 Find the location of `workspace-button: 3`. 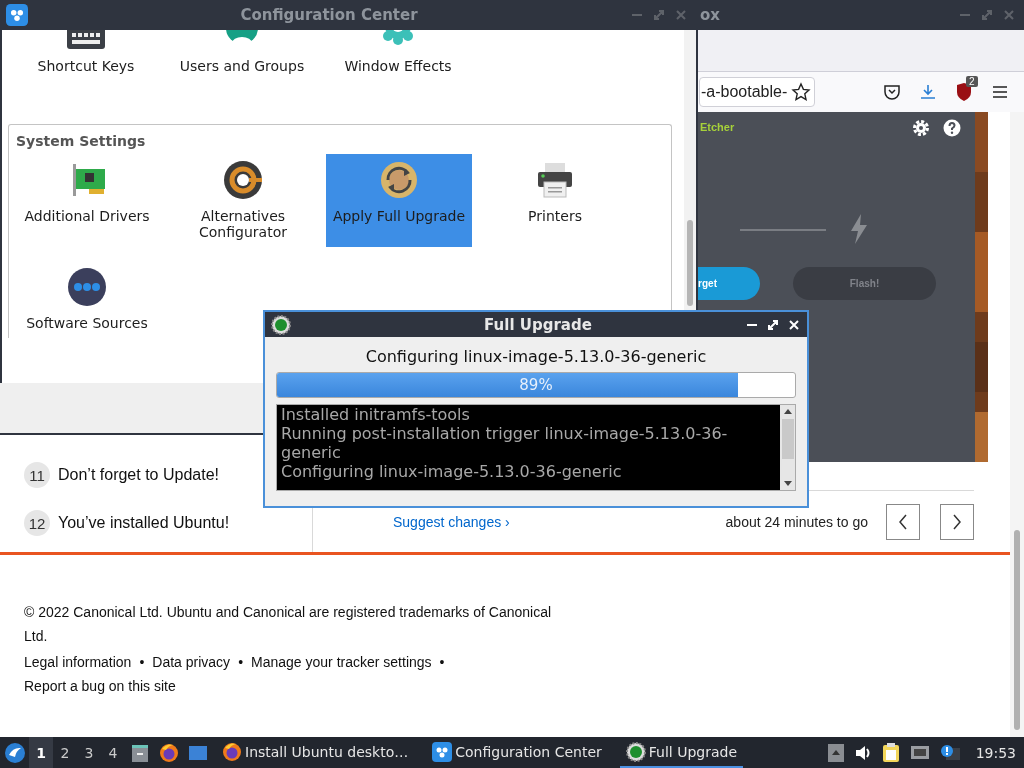

workspace-button: 3 is located at coordinates (89, 752).